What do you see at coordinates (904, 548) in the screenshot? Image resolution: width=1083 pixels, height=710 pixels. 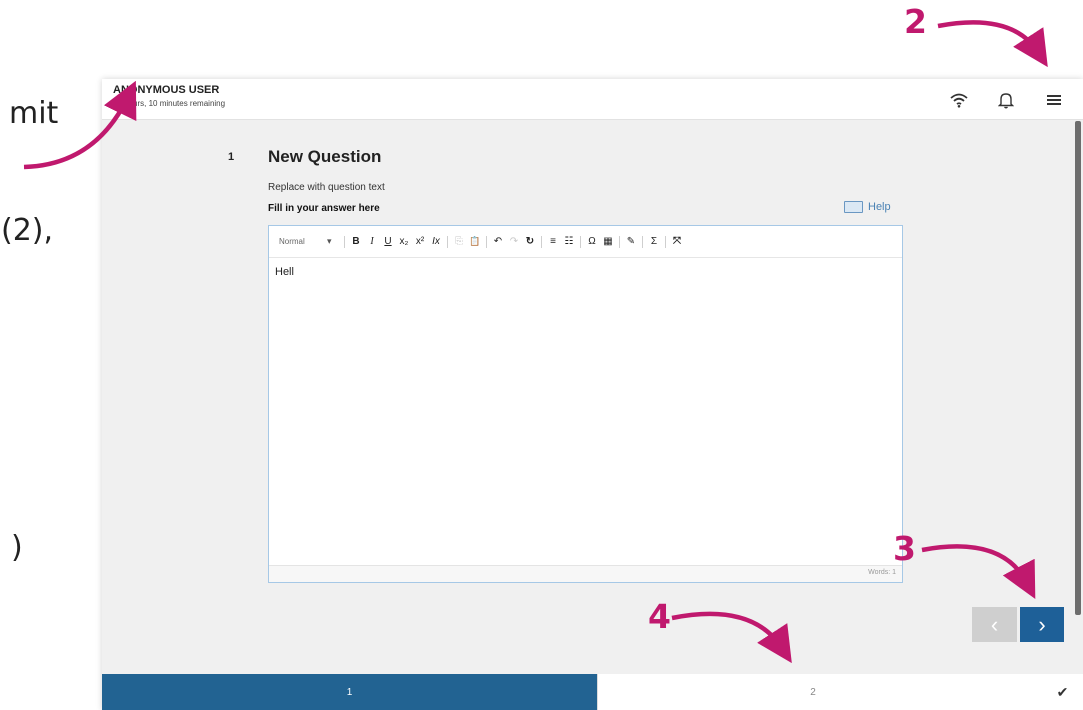 I see `annotation-number-3: 3` at bounding box center [904, 548].